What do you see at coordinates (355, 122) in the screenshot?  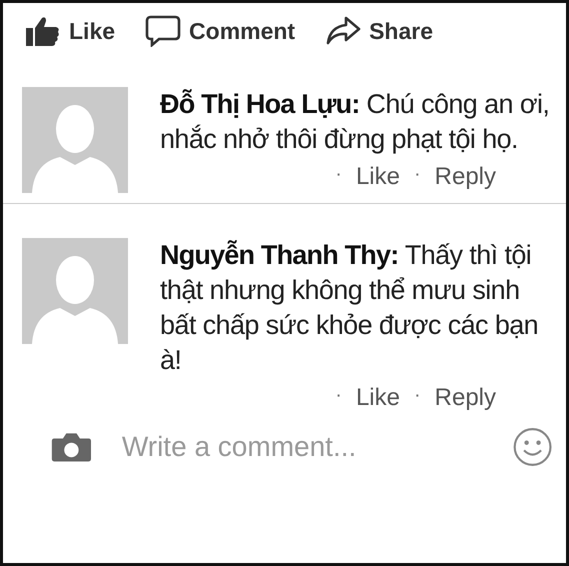 I see `comment-text: Đỗ Thị Hoa Lựu: Chú công an ơi, nhắc nhở thôi đừng phạt tội họ.` at bounding box center [355, 122].